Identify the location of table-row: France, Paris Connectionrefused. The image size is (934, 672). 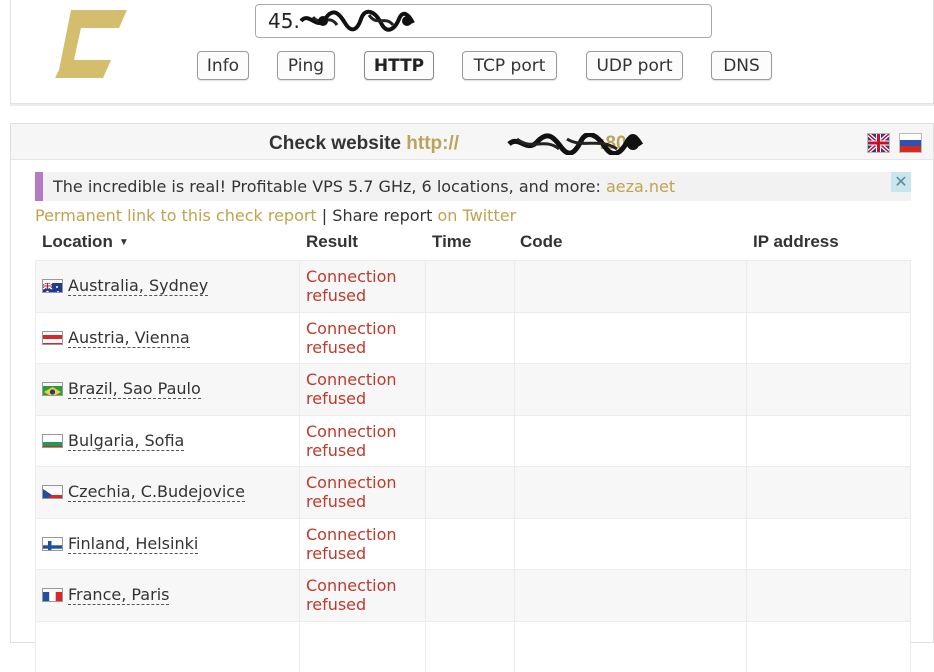
(473, 595).